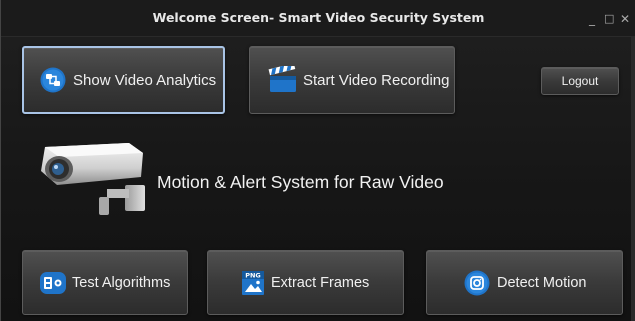  I want to click on png-image-icon: PNG, so click(253, 283).